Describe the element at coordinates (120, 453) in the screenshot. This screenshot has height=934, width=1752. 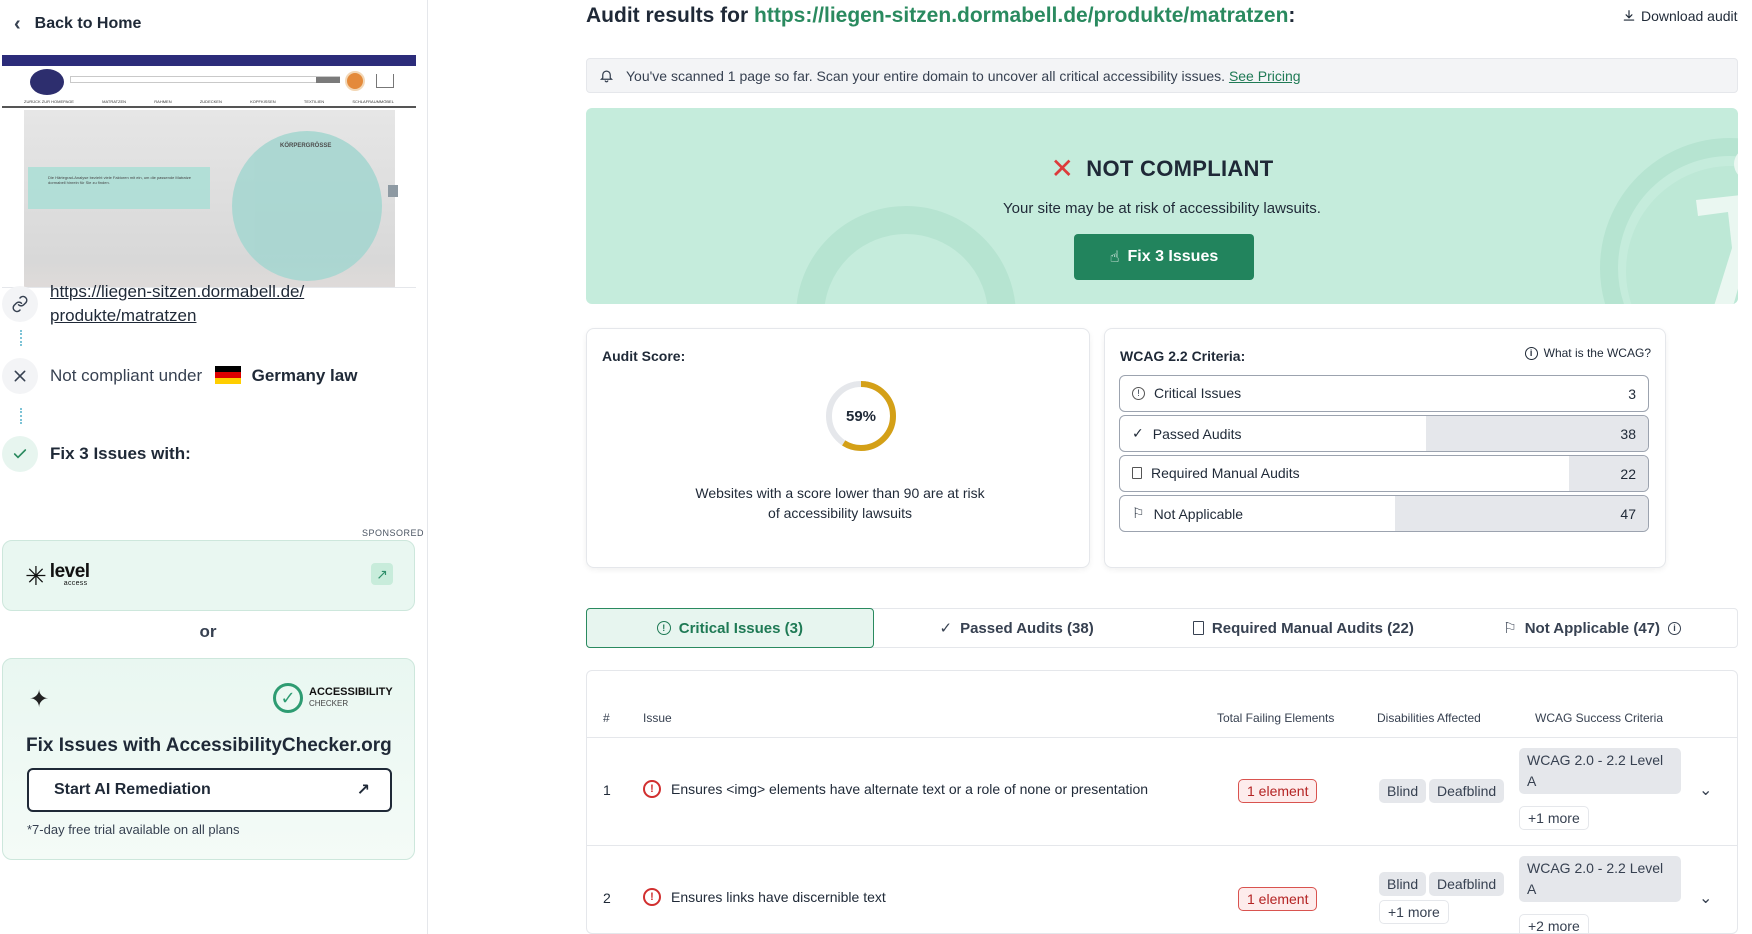
I see `fix-title: Fix 3 Issues with:` at that location.